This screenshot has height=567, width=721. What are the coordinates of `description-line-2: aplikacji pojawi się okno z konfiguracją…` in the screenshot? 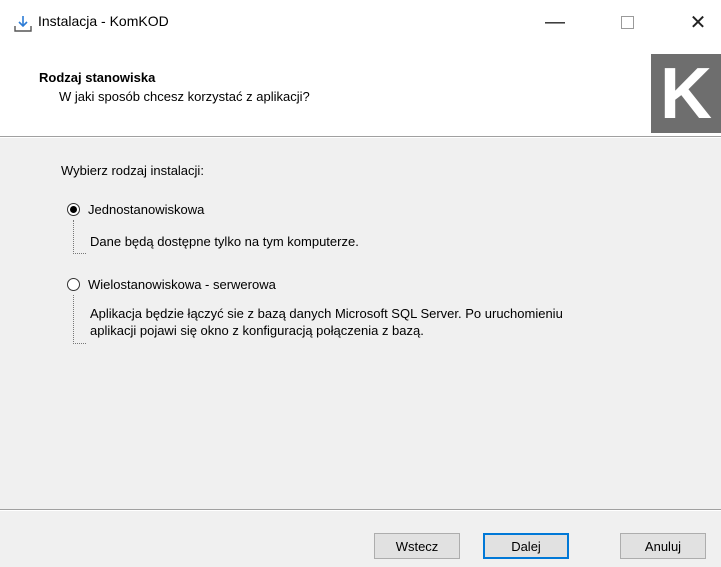 It's located at (257, 330).